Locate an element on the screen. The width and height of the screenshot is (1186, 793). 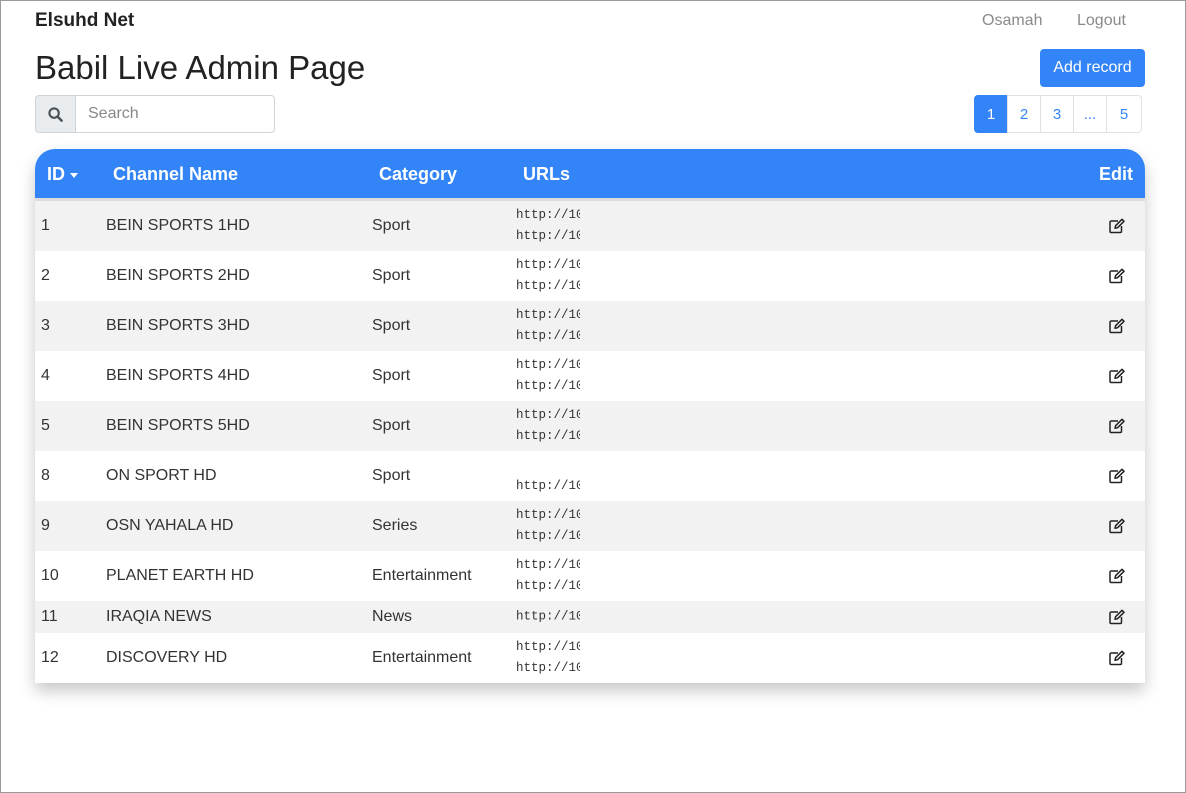
page-link-3: 3 is located at coordinates (1057, 114).